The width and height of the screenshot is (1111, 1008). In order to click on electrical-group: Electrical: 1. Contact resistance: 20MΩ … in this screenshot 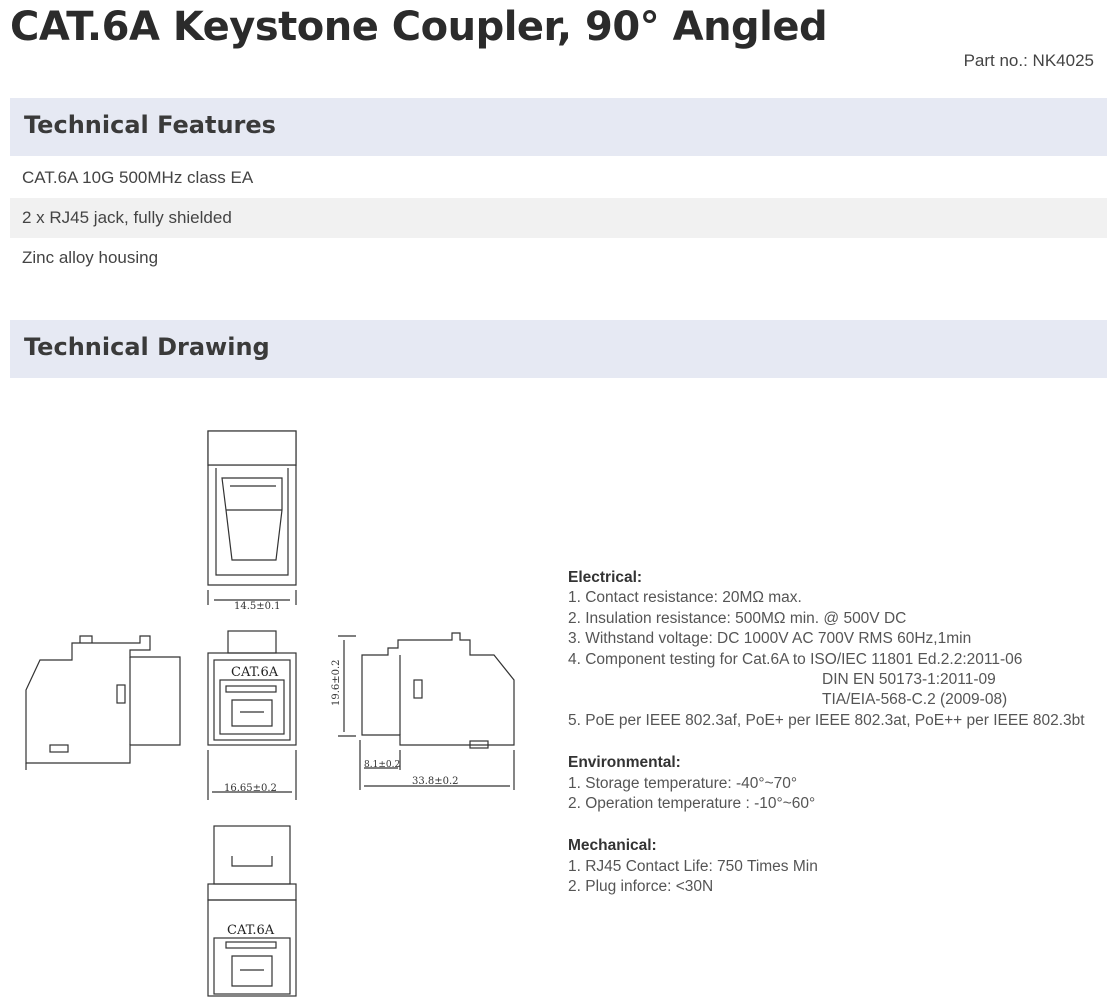, I will do `click(838, 649)`.